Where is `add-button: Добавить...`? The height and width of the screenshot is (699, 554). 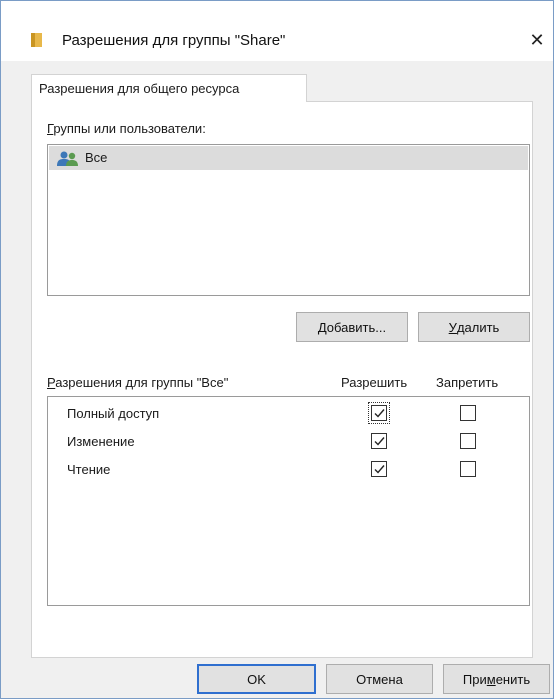 add-button: Добавить... is located at coordinates (352, 327).